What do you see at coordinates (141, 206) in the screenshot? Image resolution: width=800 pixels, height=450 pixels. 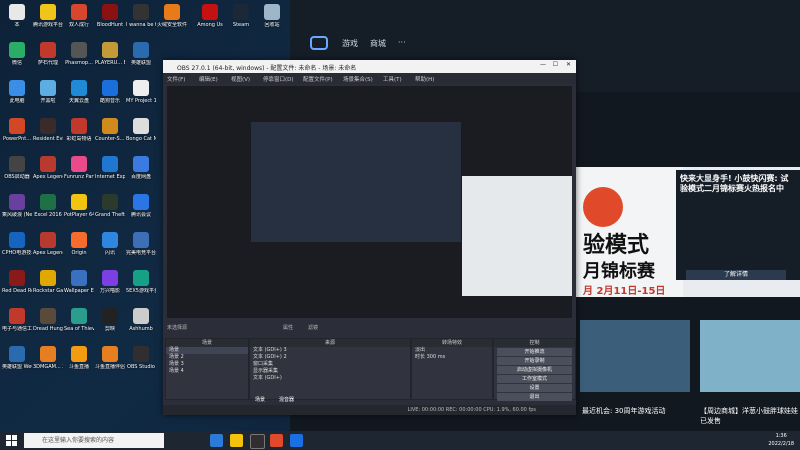 I see `desktop-icon: 腾讯会议` at bounding box center [141, 206].